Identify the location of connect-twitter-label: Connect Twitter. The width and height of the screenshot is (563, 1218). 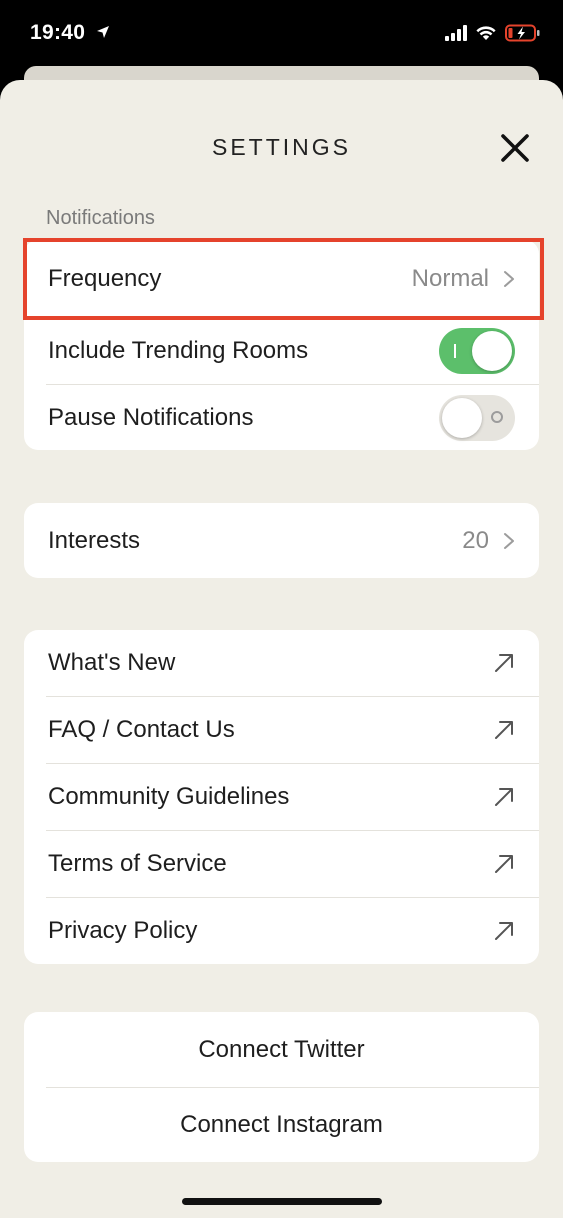
(281, 1049).